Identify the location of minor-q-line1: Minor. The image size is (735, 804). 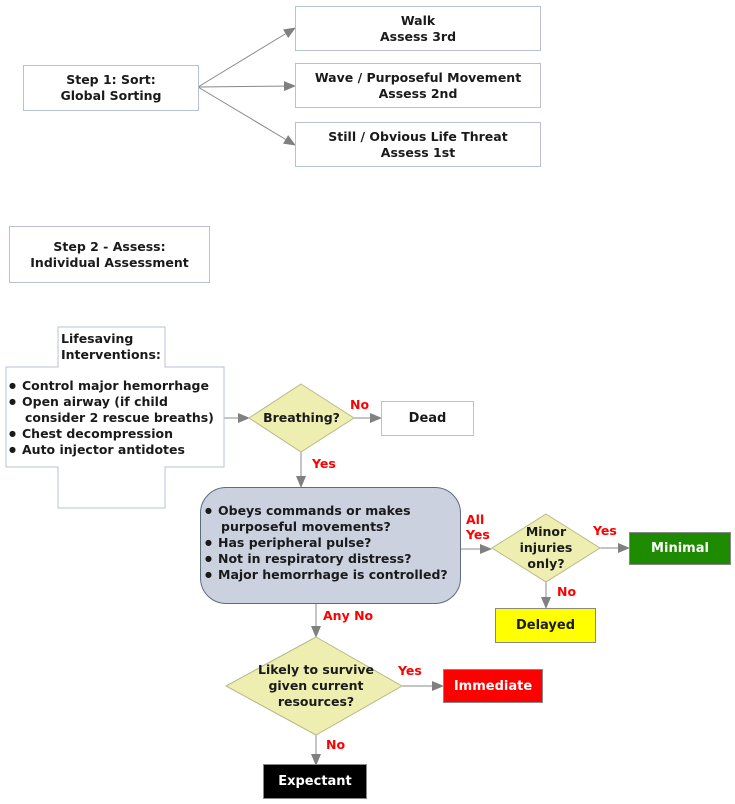
(546, 531).